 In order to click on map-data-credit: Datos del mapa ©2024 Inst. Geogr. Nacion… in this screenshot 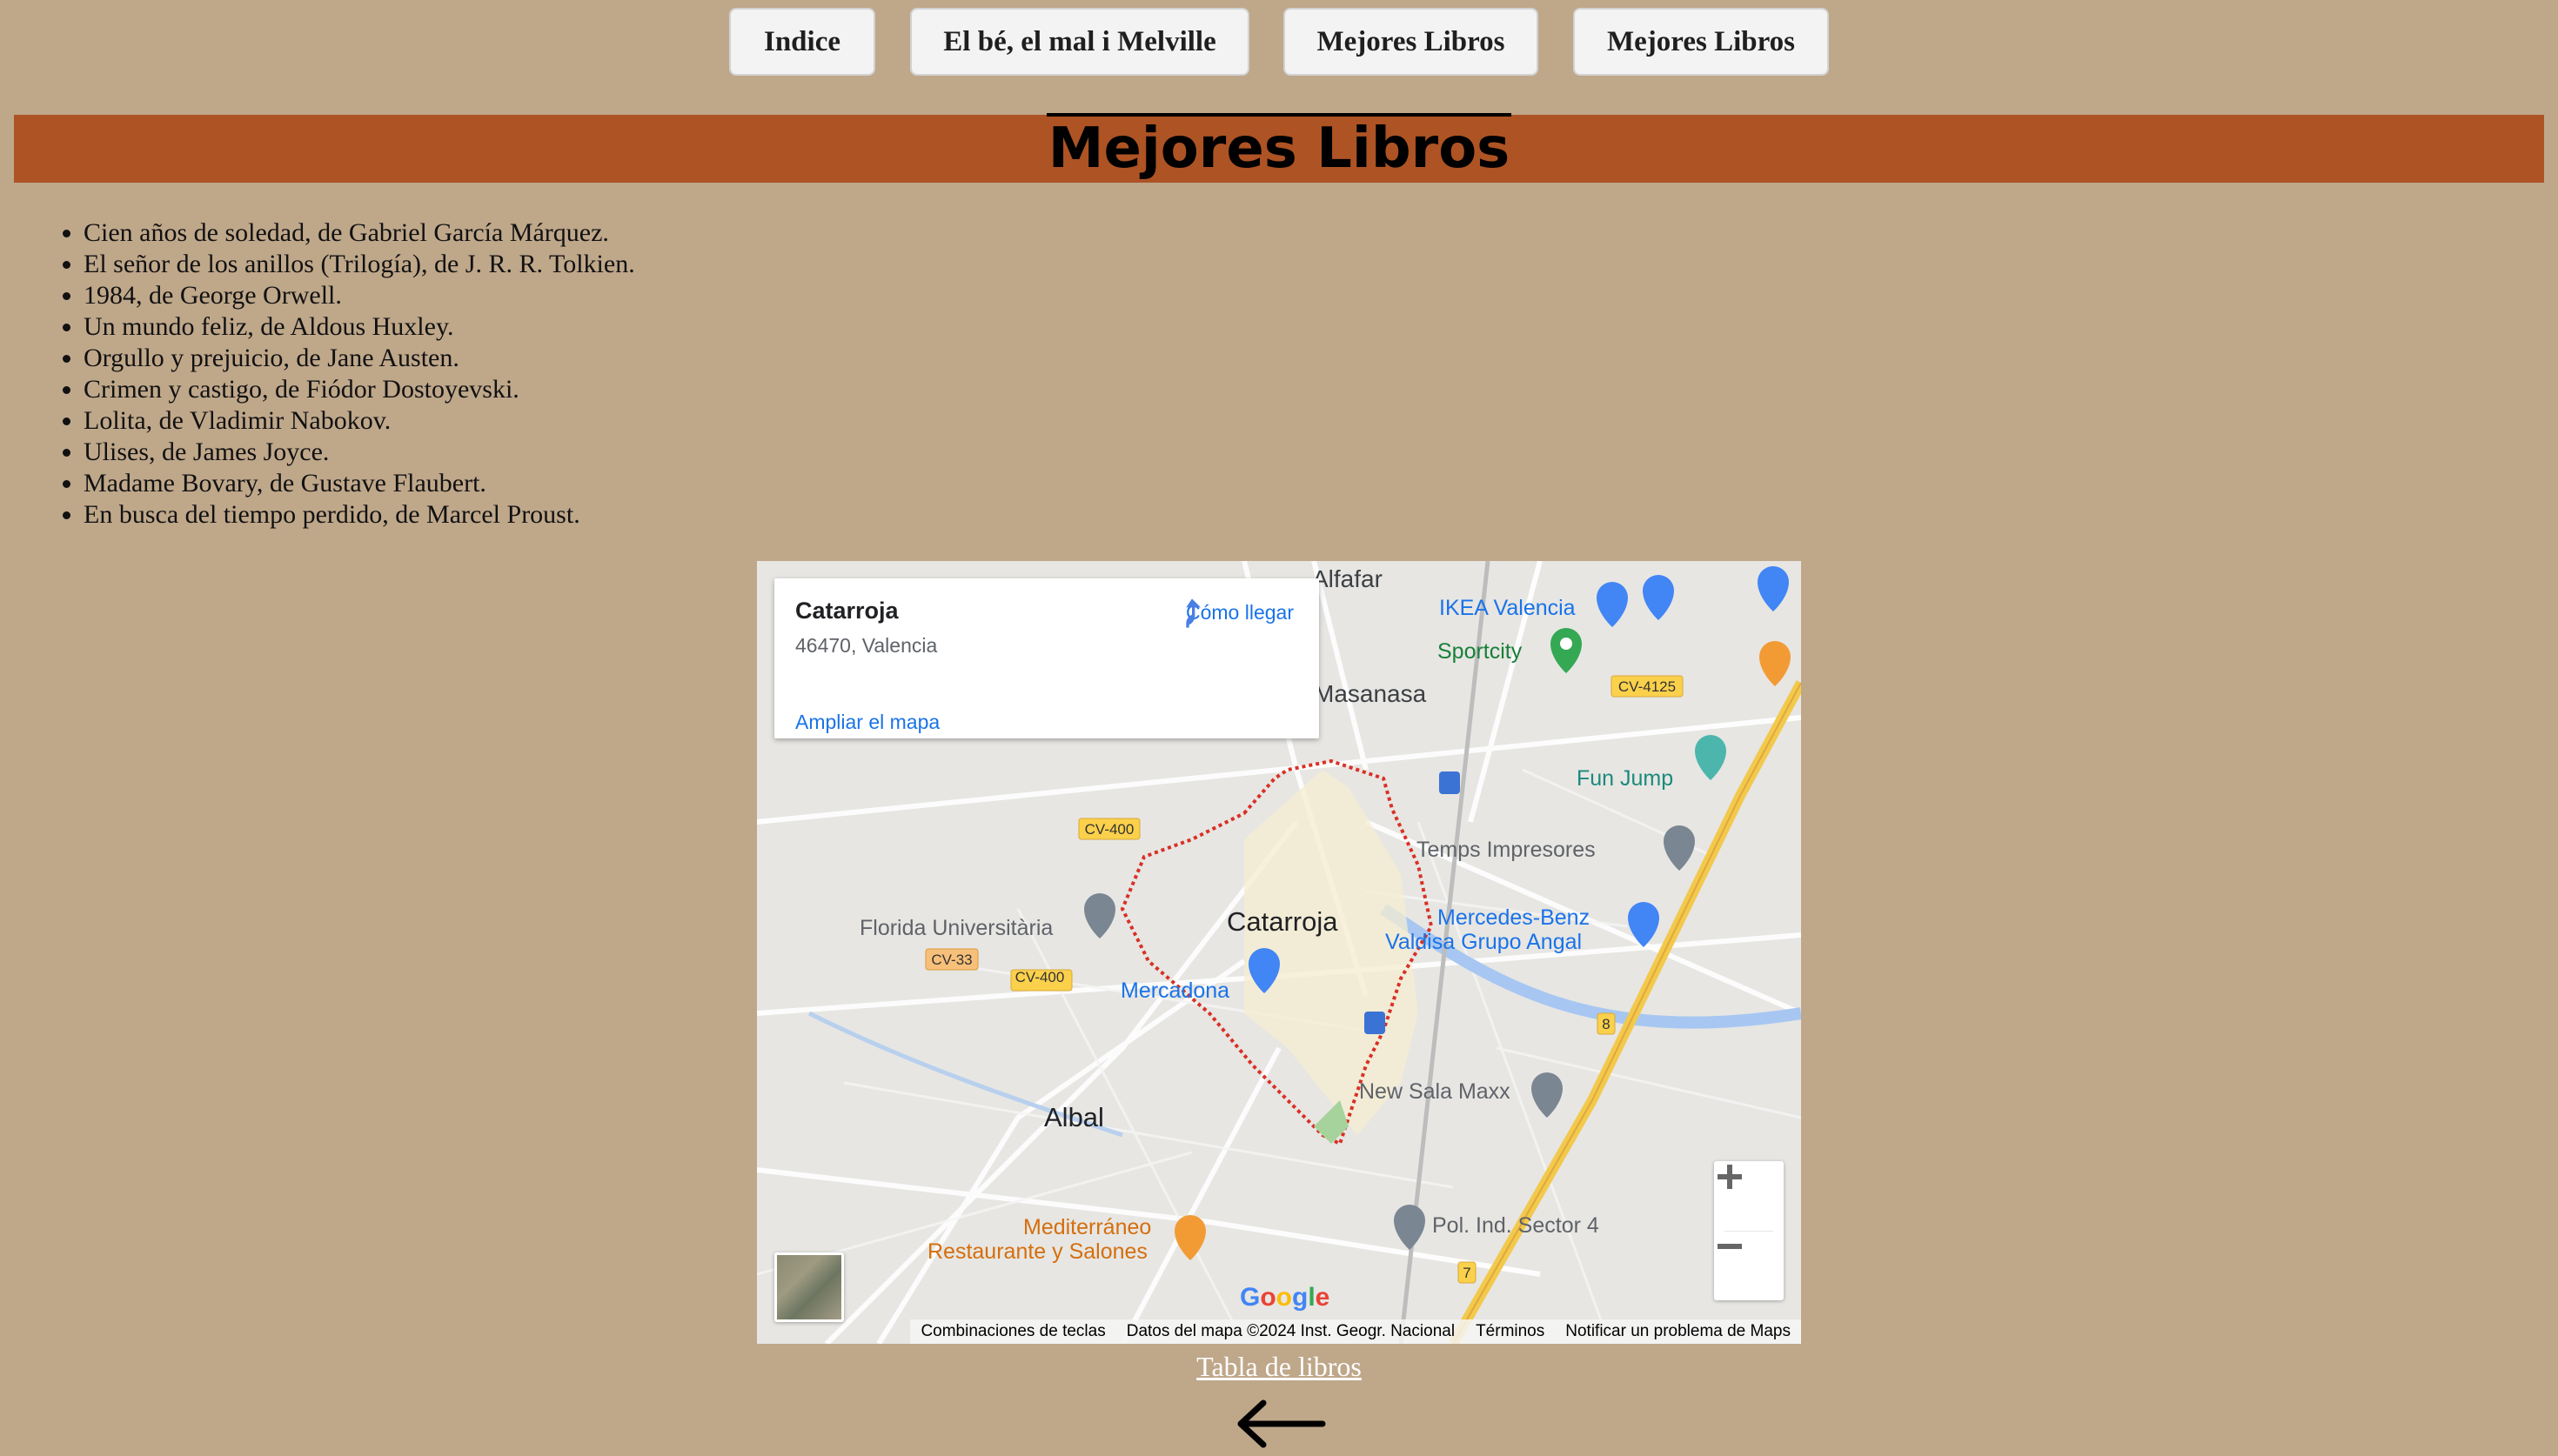, I will do `click(1291, 1331)`.